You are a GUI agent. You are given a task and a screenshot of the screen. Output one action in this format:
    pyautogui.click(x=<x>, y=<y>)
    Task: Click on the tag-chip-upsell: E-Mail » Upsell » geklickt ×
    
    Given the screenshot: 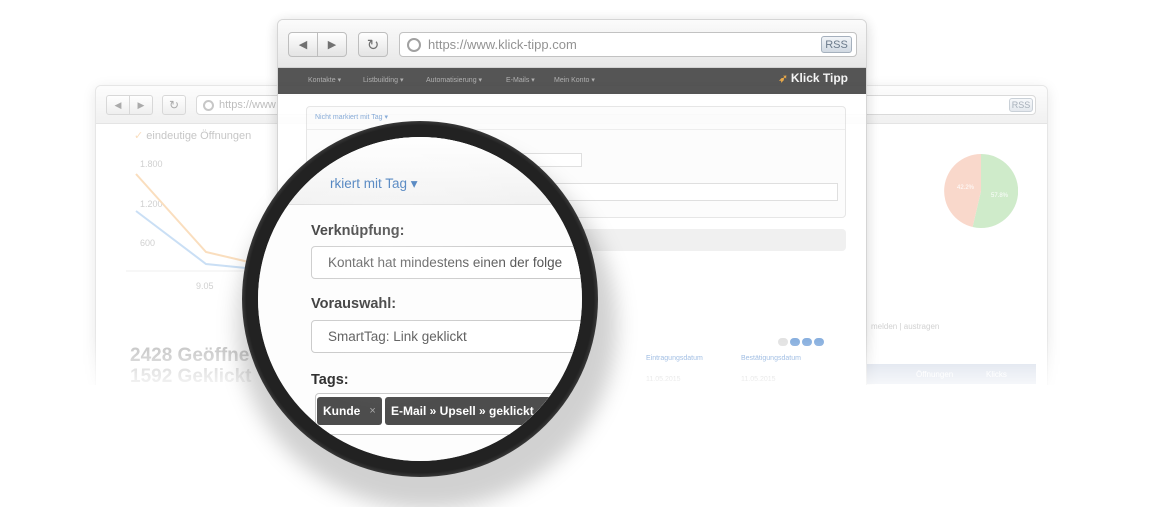 What is the action you would take?
    pyautogui.click(x=470, y=411)
    